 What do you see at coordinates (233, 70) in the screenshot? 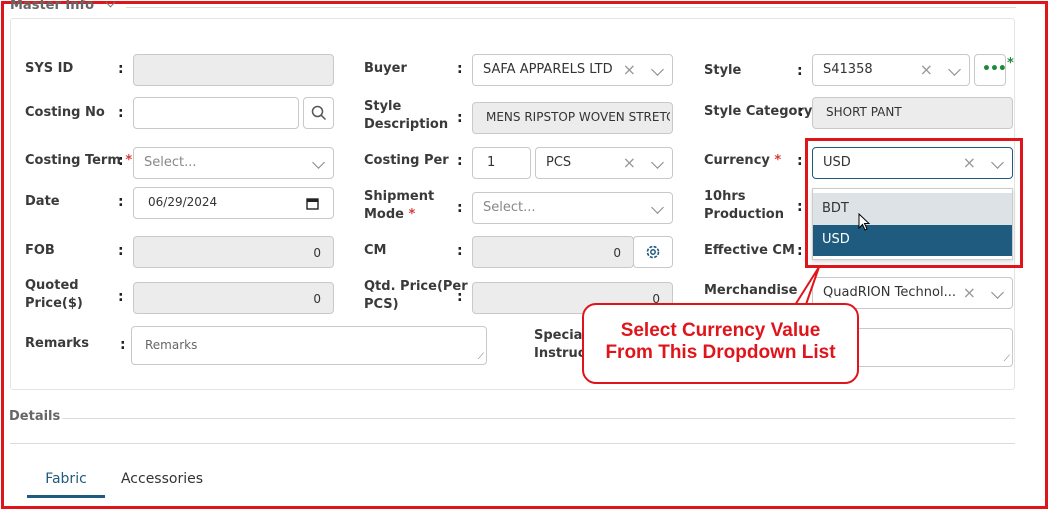
I see `sys-id-field` at bounding box center [233, 70].